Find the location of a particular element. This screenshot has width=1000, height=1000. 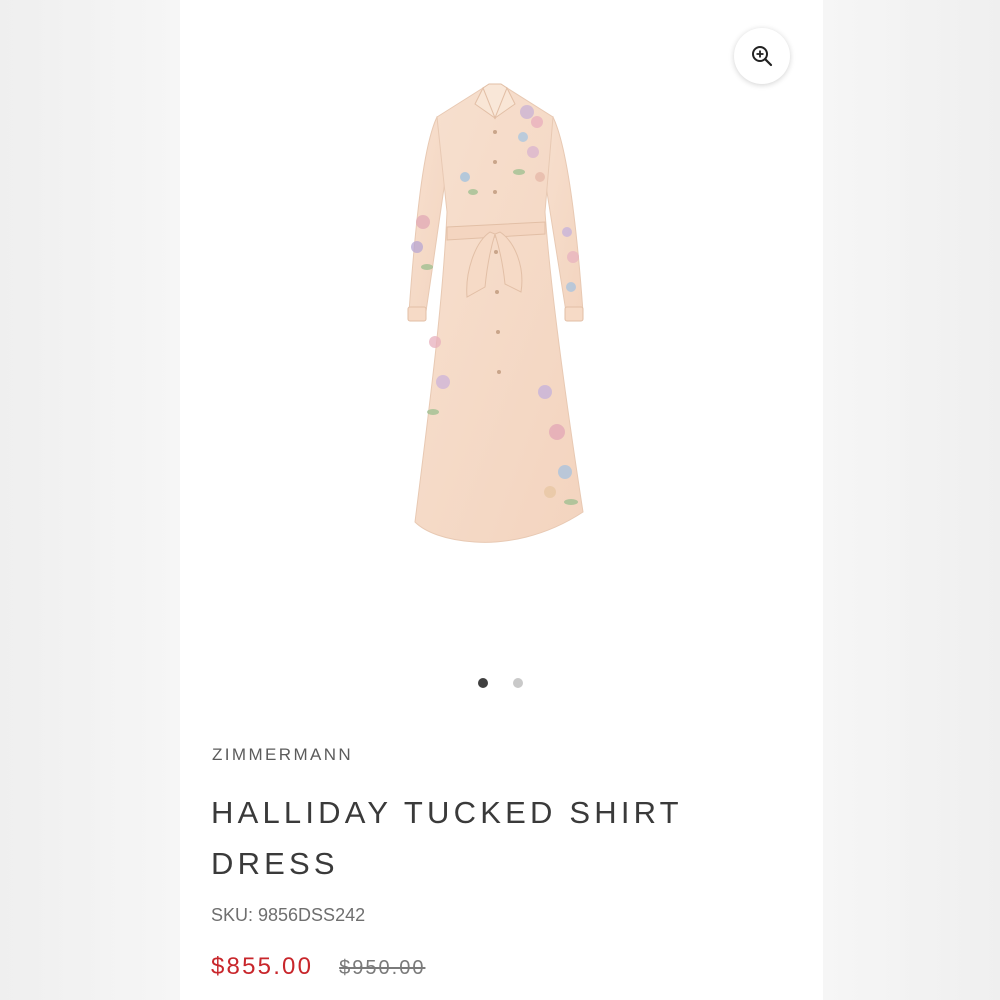

sale-price: $855.00 is located at coordinates (262, 966).